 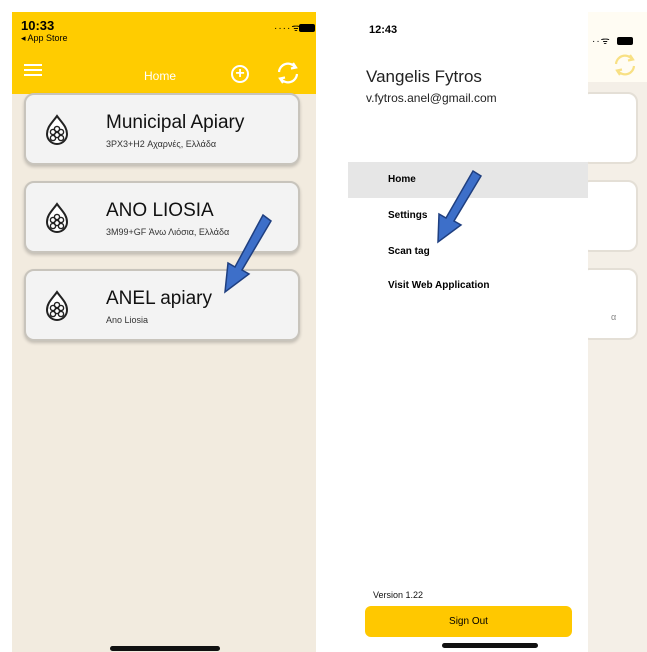 I want to click on menu-item-scan-tag: Scan tag, so click(x=468, y=252).